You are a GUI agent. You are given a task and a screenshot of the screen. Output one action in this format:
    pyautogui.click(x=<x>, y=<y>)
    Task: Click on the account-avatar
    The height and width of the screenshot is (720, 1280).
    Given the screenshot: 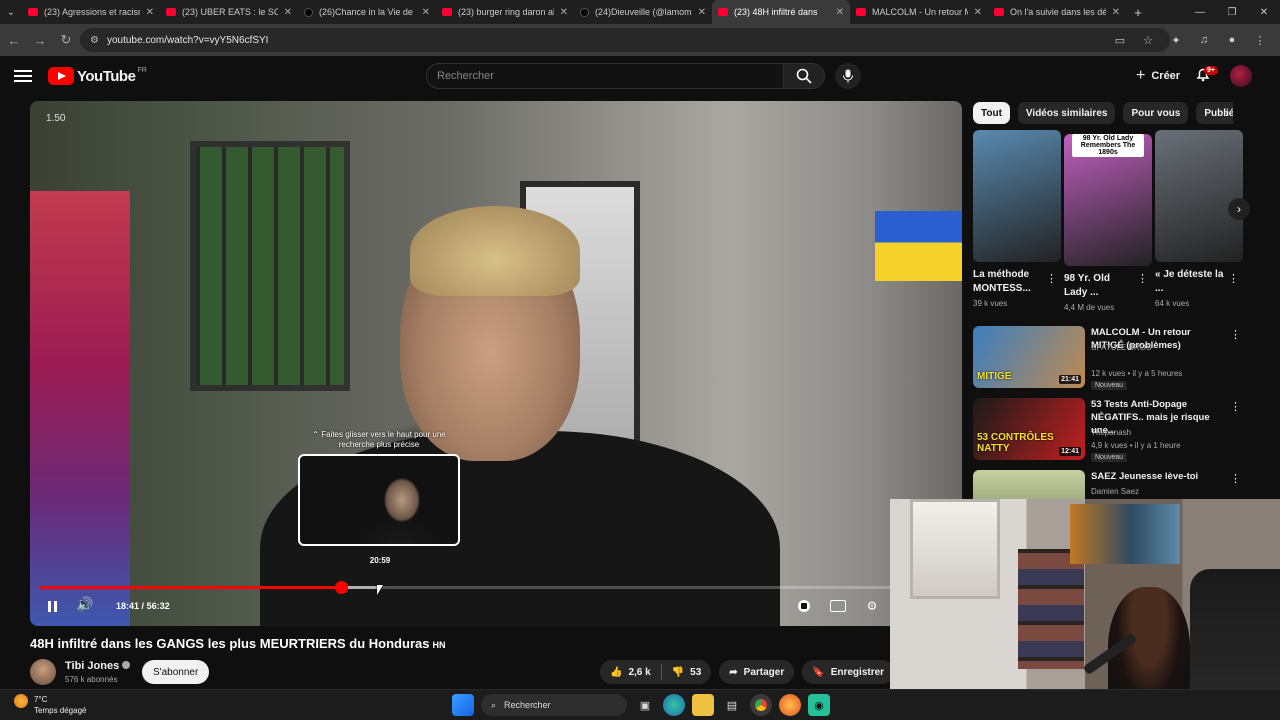 What is the action you would take?
    pyautogui.click(x=1241, y=76)
    